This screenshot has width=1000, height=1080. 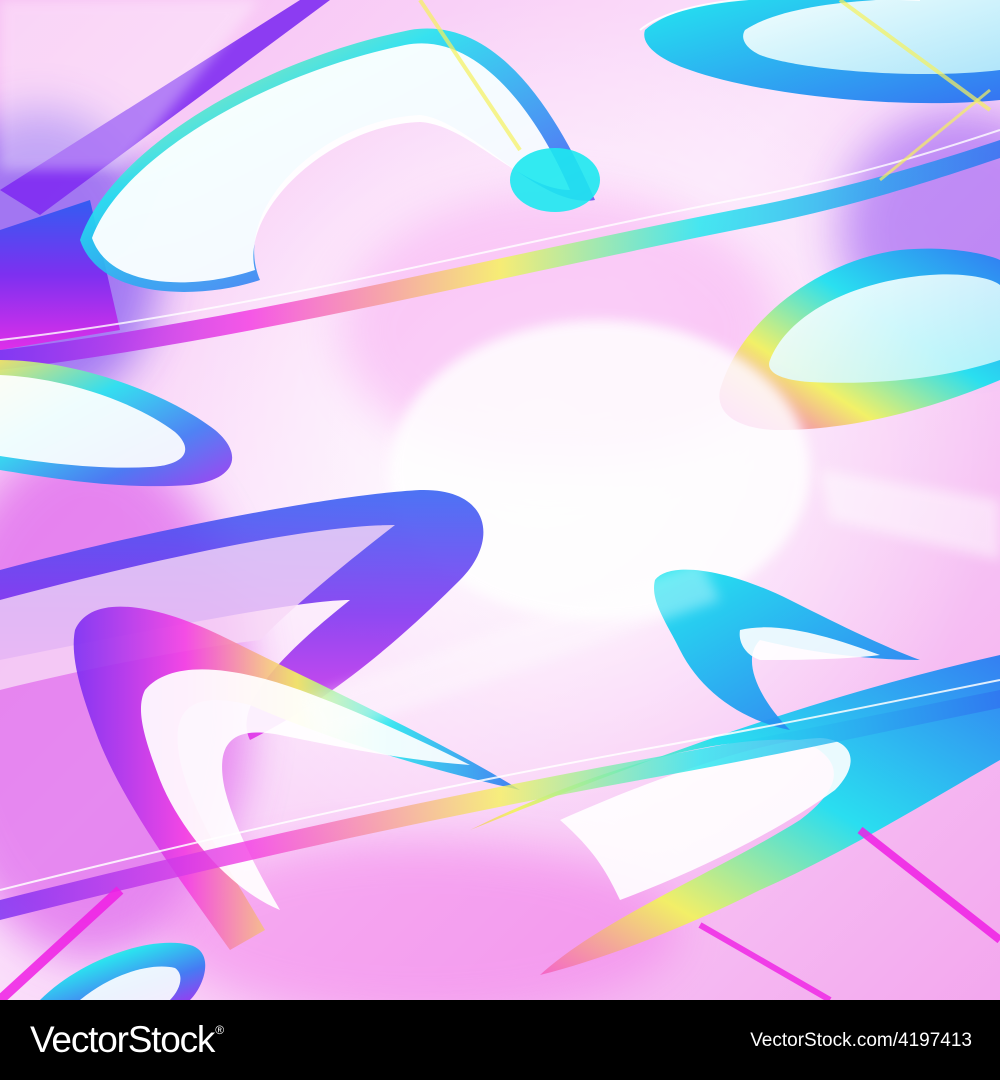 I want to click on watermark-footer: VectorStock® VectorStock.com/4197413, so click(x=500, y=1040).